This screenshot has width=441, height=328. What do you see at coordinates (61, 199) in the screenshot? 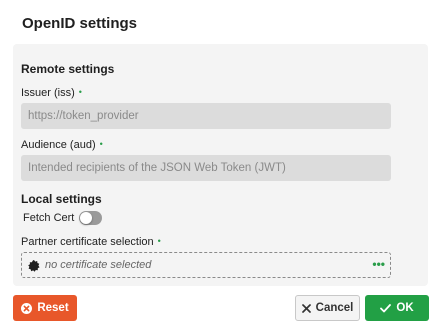
I see `local-settings-heading: Local settings` at bounding box center [61, 199].